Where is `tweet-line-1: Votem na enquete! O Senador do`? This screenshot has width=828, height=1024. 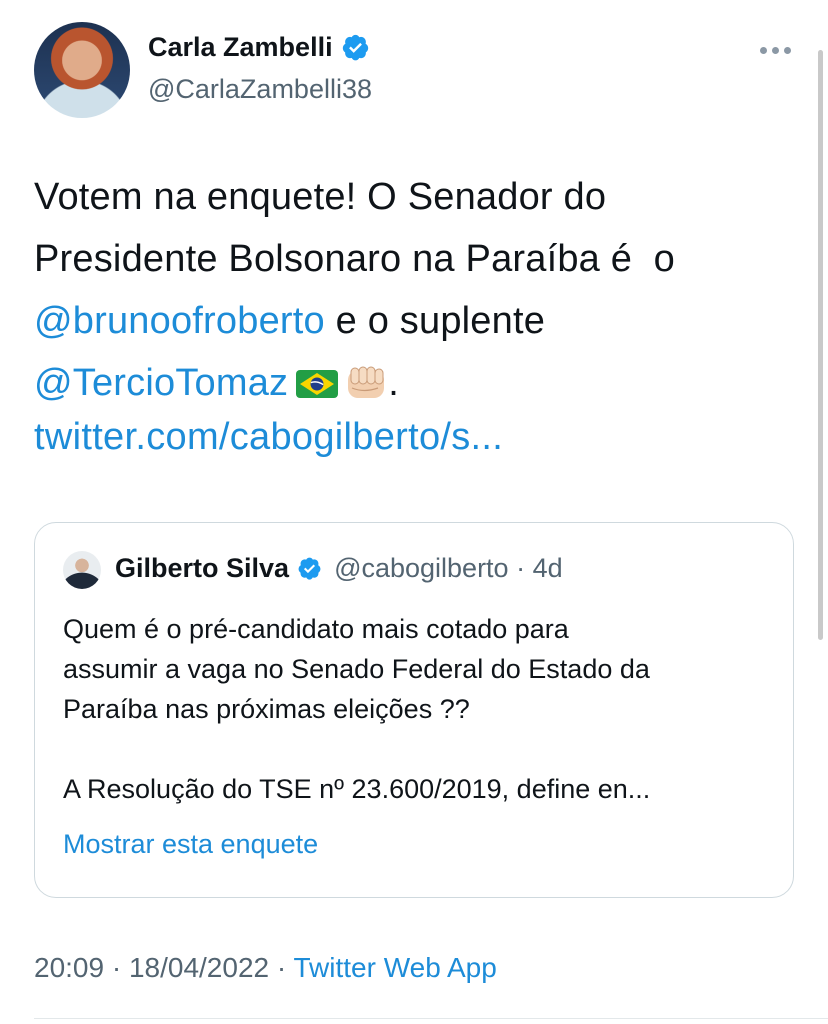 tweet-line-1: Votem na enquete! O Senador do is located at coordinates (320, 197).